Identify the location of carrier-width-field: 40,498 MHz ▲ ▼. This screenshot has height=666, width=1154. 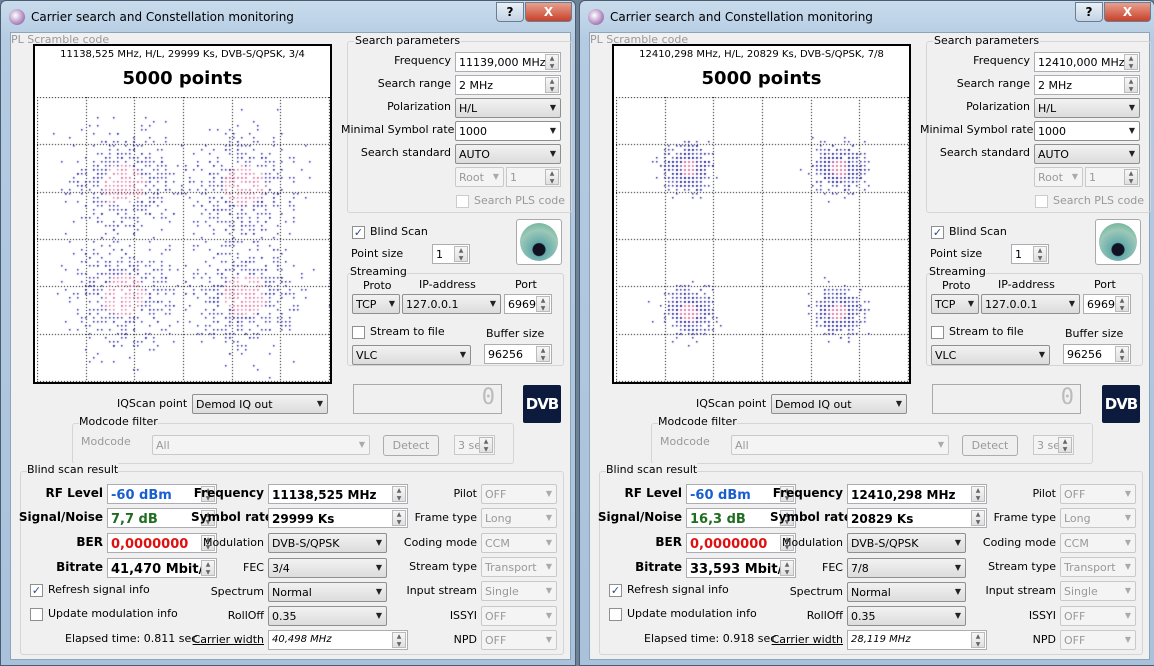
(338, 640).